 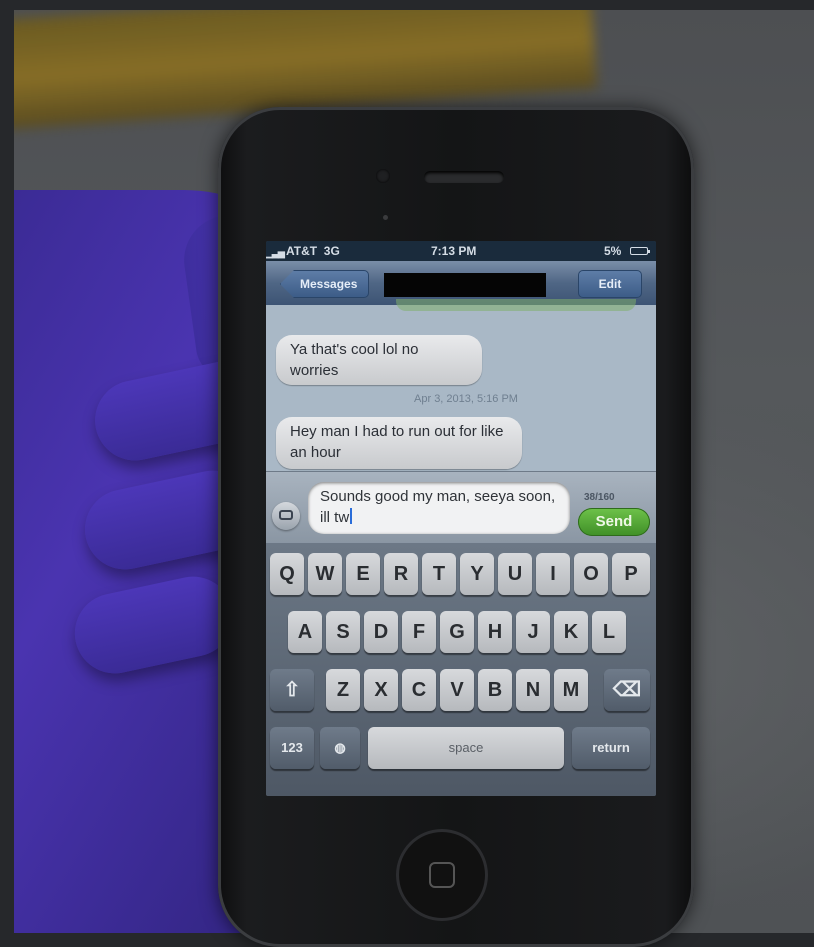 I want to click on status-bar: ▁▃▅ AT&T 3G 7:13 PM 5%, so click(x=461, y=251).